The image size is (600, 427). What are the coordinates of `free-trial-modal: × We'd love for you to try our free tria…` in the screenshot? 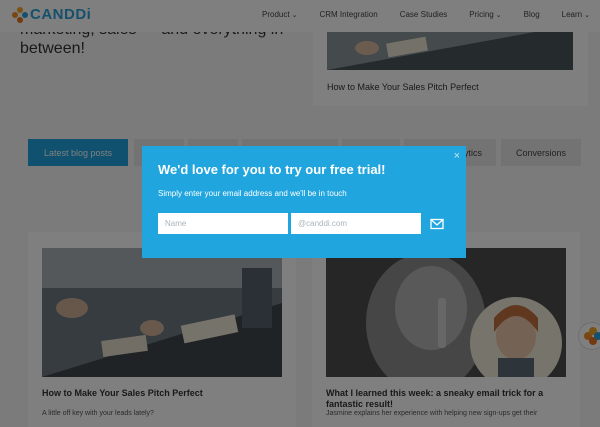 It's located at (304, 202).